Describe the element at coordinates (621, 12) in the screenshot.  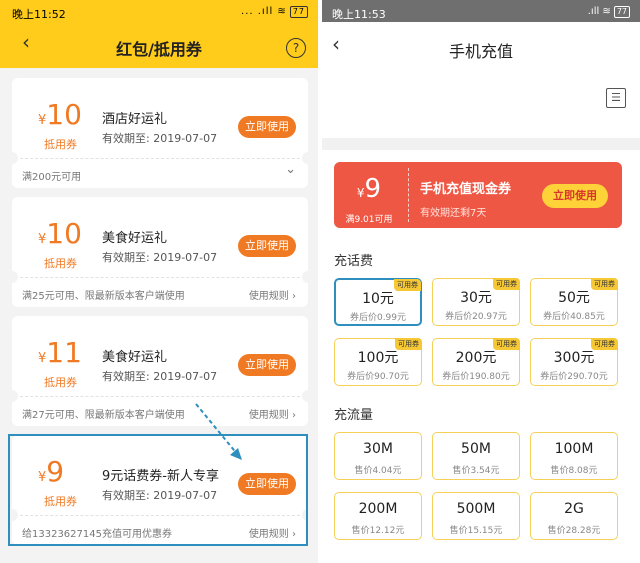
I see `battery-icon: 77` at that location.